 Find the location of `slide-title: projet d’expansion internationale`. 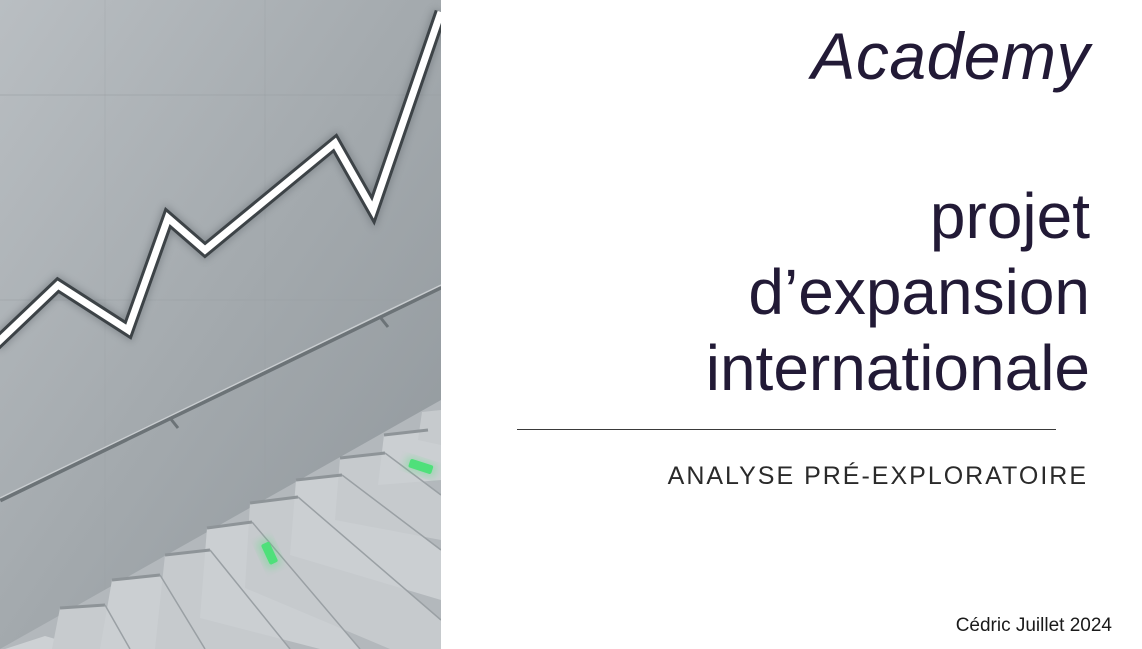

slide-title: projet d’expansion internationale is located at coordinates (898, 292).